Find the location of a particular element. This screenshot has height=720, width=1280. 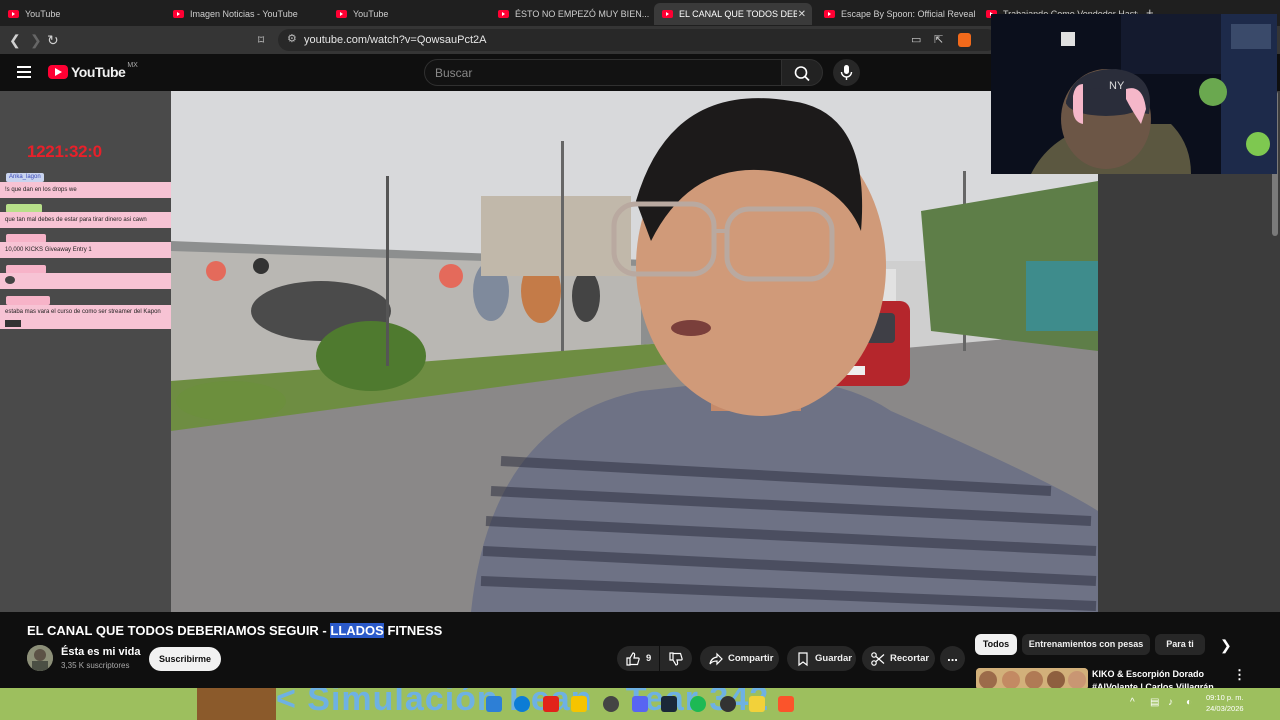

recommendation-thumbnail is located at coordinates (1032, 679).